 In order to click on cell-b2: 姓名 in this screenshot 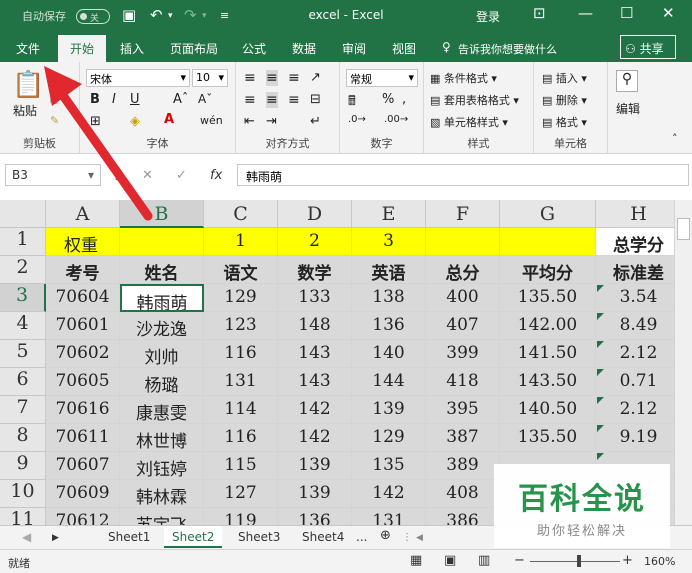, I will do `click(162, 270)`.